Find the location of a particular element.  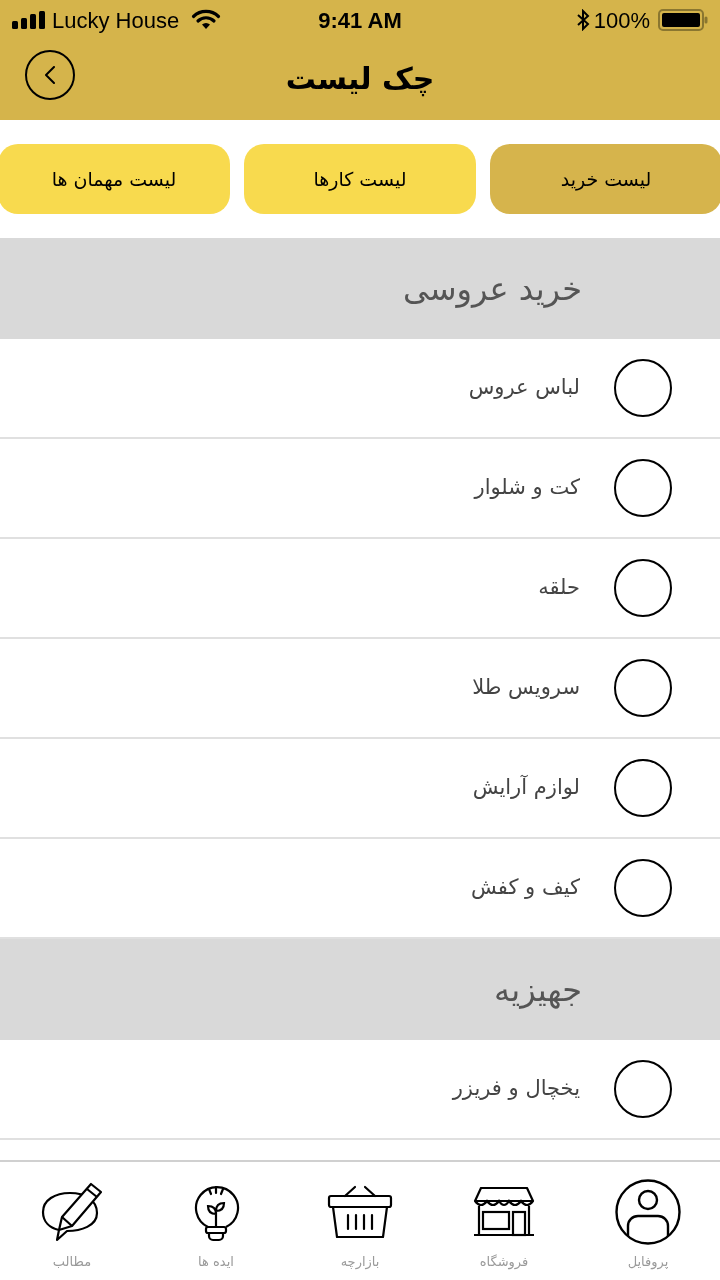

wifi-icon is located at coordinates (206, 20).